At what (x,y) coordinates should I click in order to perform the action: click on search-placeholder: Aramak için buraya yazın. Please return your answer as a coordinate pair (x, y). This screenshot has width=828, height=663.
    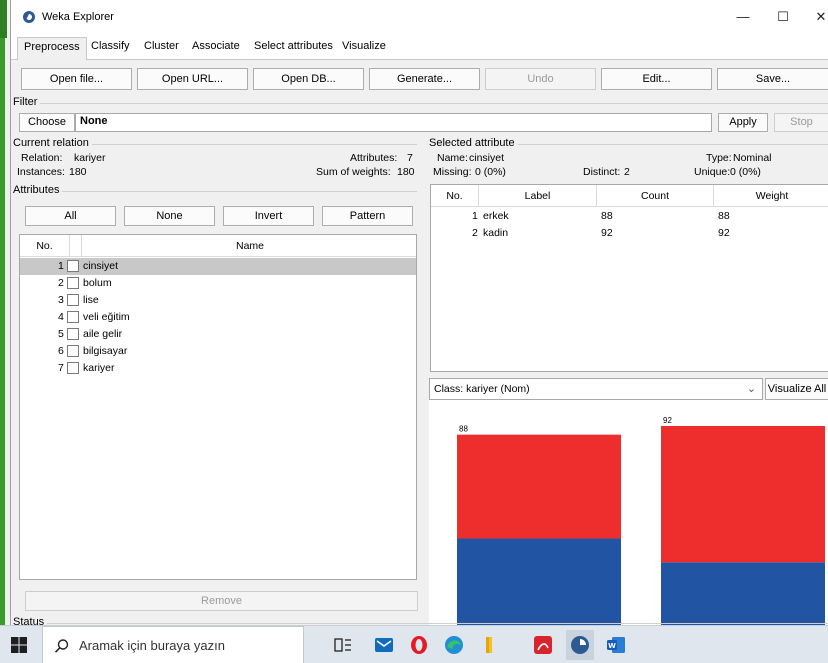
    Looking at the image, I should click on (152, 645).